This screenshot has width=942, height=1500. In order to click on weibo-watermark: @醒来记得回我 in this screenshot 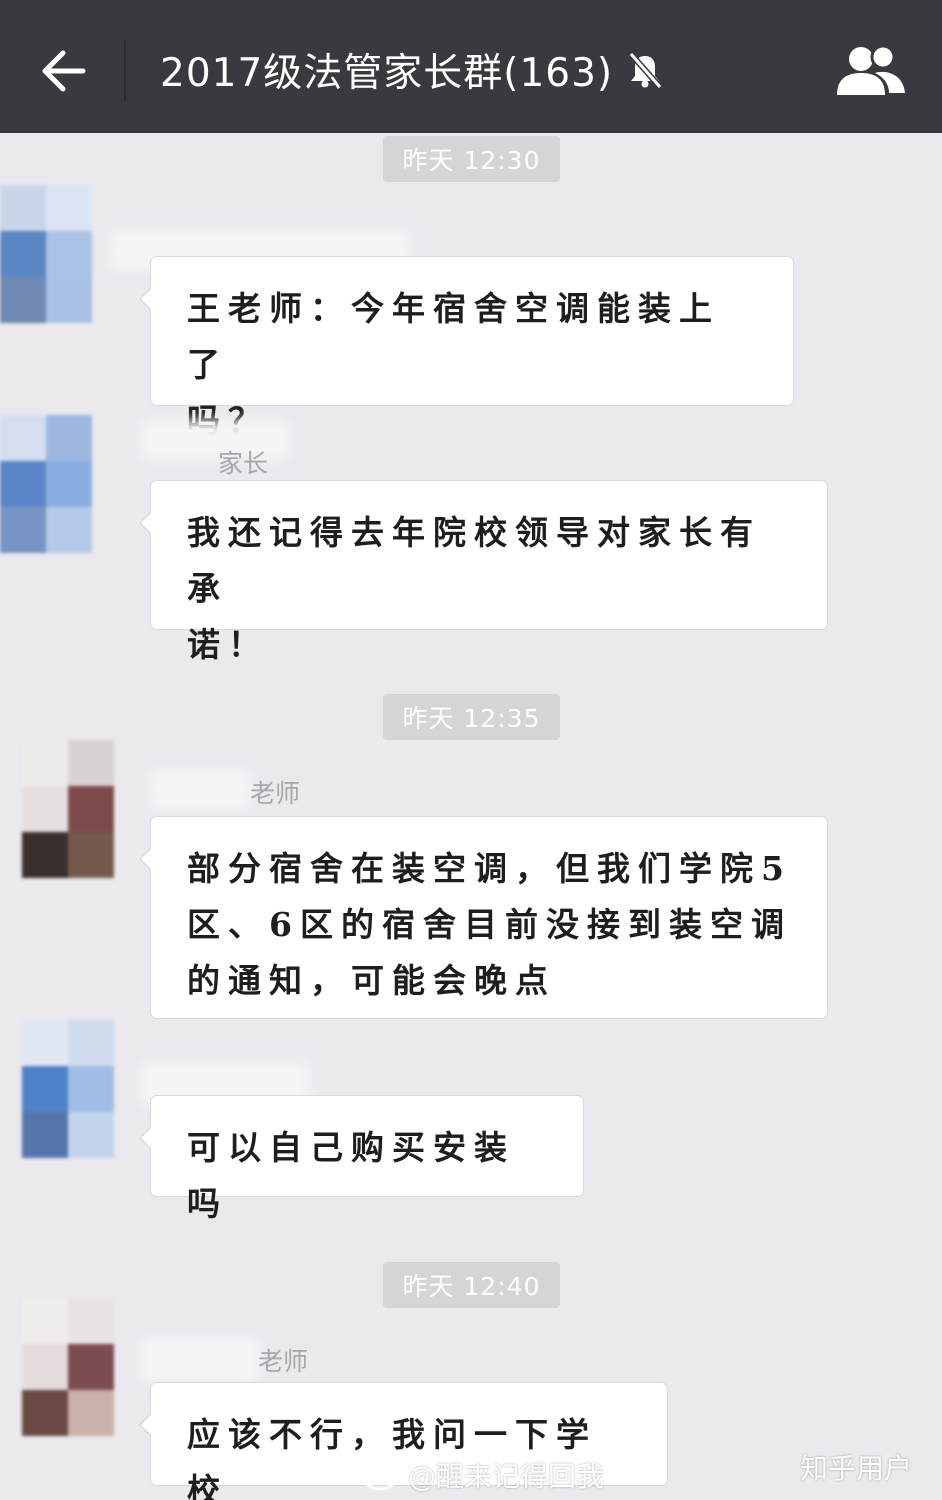, I will do `click(483, 1475)`.